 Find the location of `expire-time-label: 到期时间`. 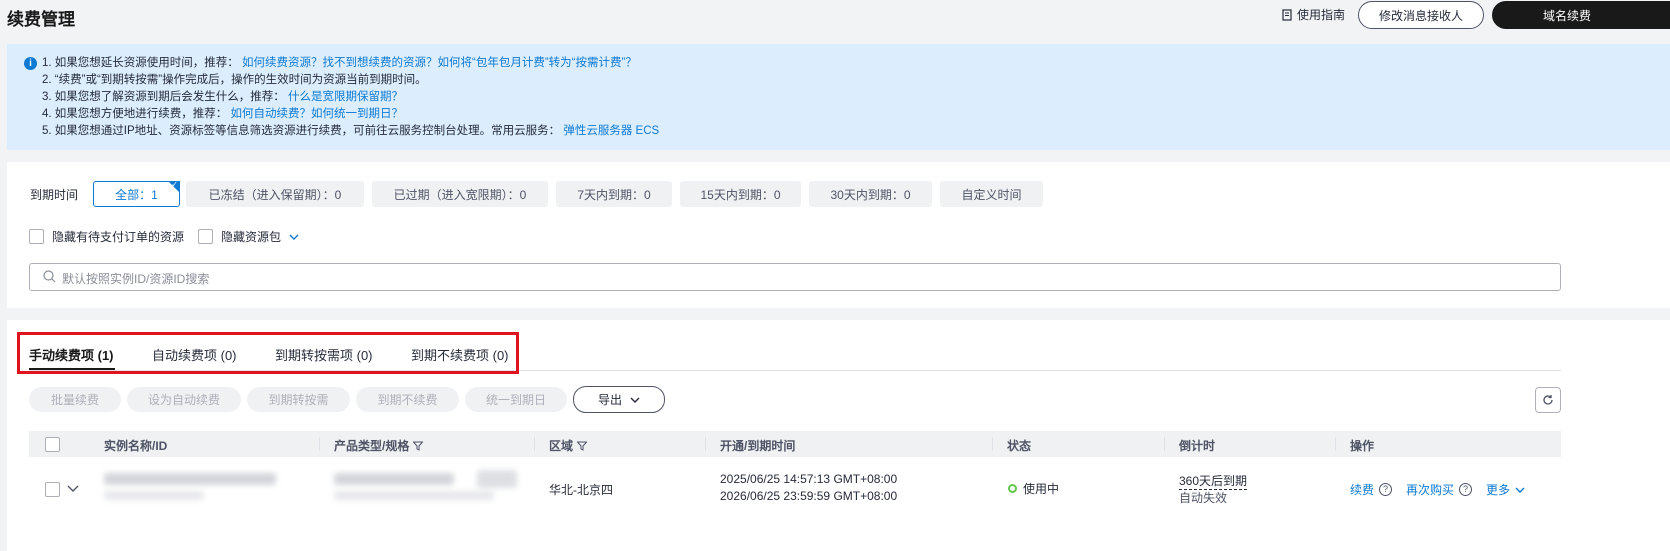

expire-time-label: 到期时间 is located at coordinates (54, 195).